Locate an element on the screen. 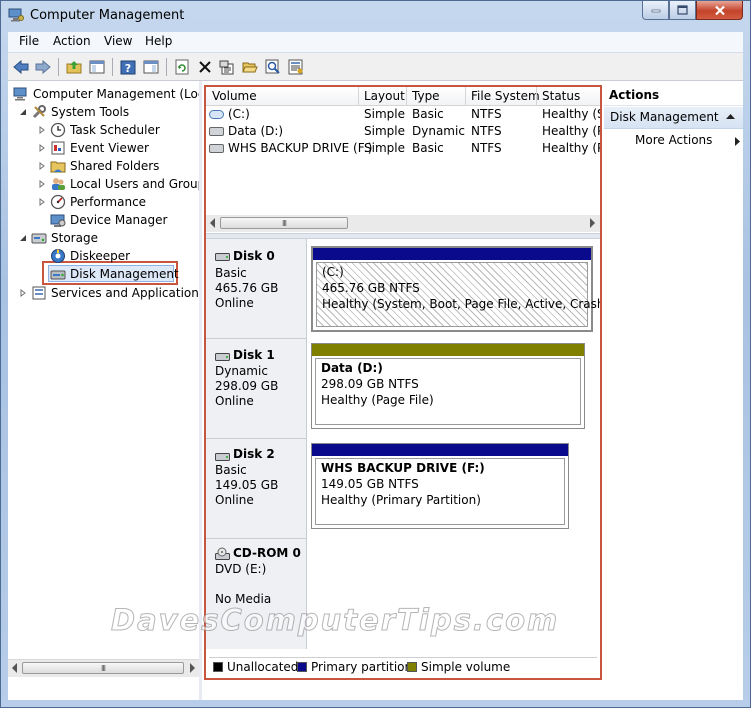  disk-name: CD-ROM 0 is located at coordinates (267, 553).